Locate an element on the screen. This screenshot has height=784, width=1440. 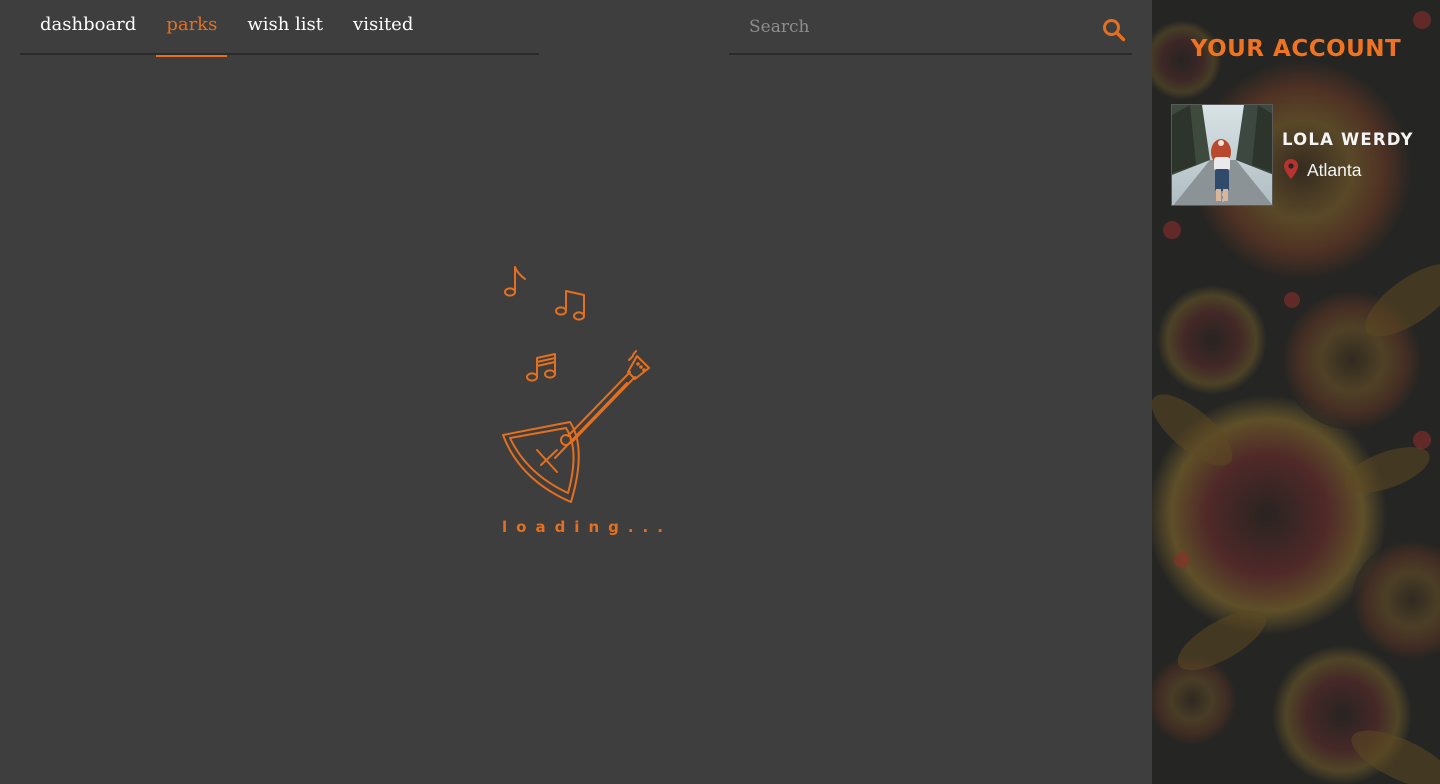
main-nav: dashboard parks wish list visited is located at coordinates (279, 28).